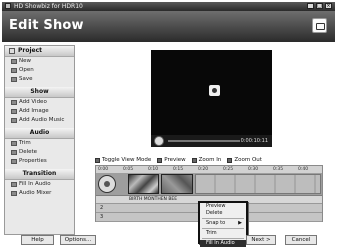 The height and width of the screenshot is (248, 337). What do you see at coordinates (301, 240) in the screenshot?
I see `cancel-button: Cancel` at bounding box center [301, 240].